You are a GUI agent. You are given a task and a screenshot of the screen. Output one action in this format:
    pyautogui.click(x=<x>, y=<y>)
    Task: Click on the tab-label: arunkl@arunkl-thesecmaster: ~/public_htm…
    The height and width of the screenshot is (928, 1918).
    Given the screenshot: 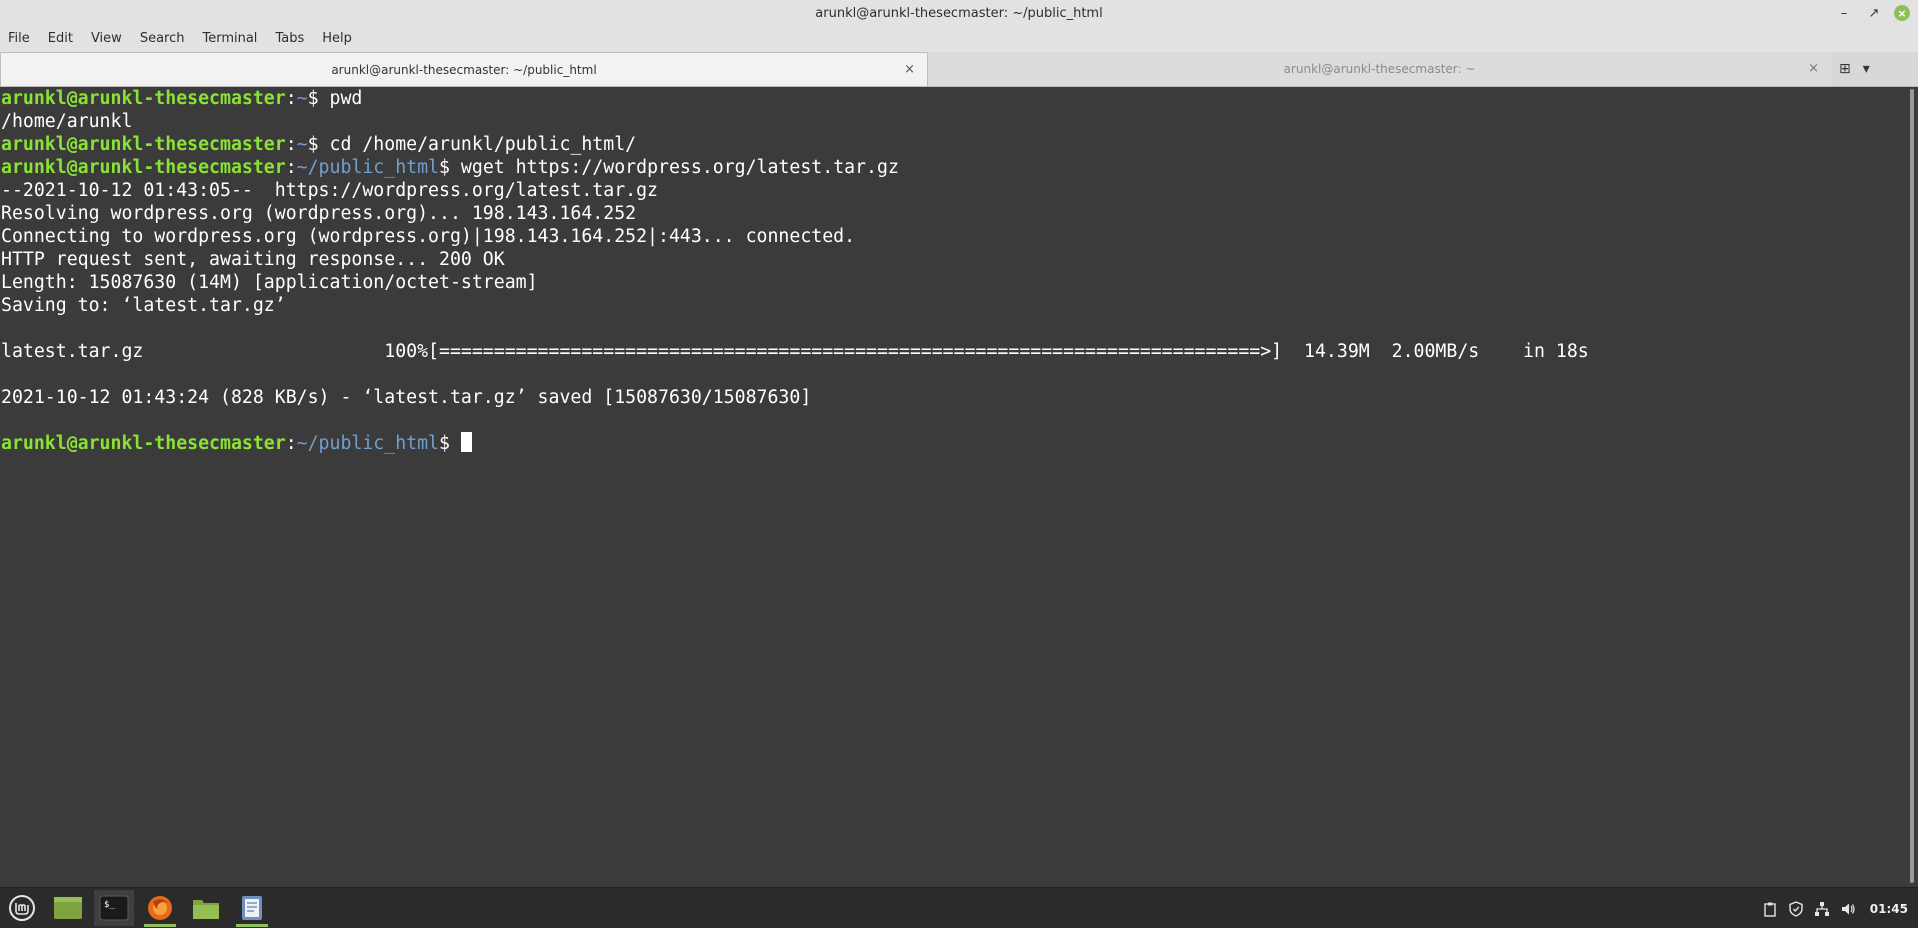 What is the action you would take?
    pyautogui.click(x=464, y=69)
    